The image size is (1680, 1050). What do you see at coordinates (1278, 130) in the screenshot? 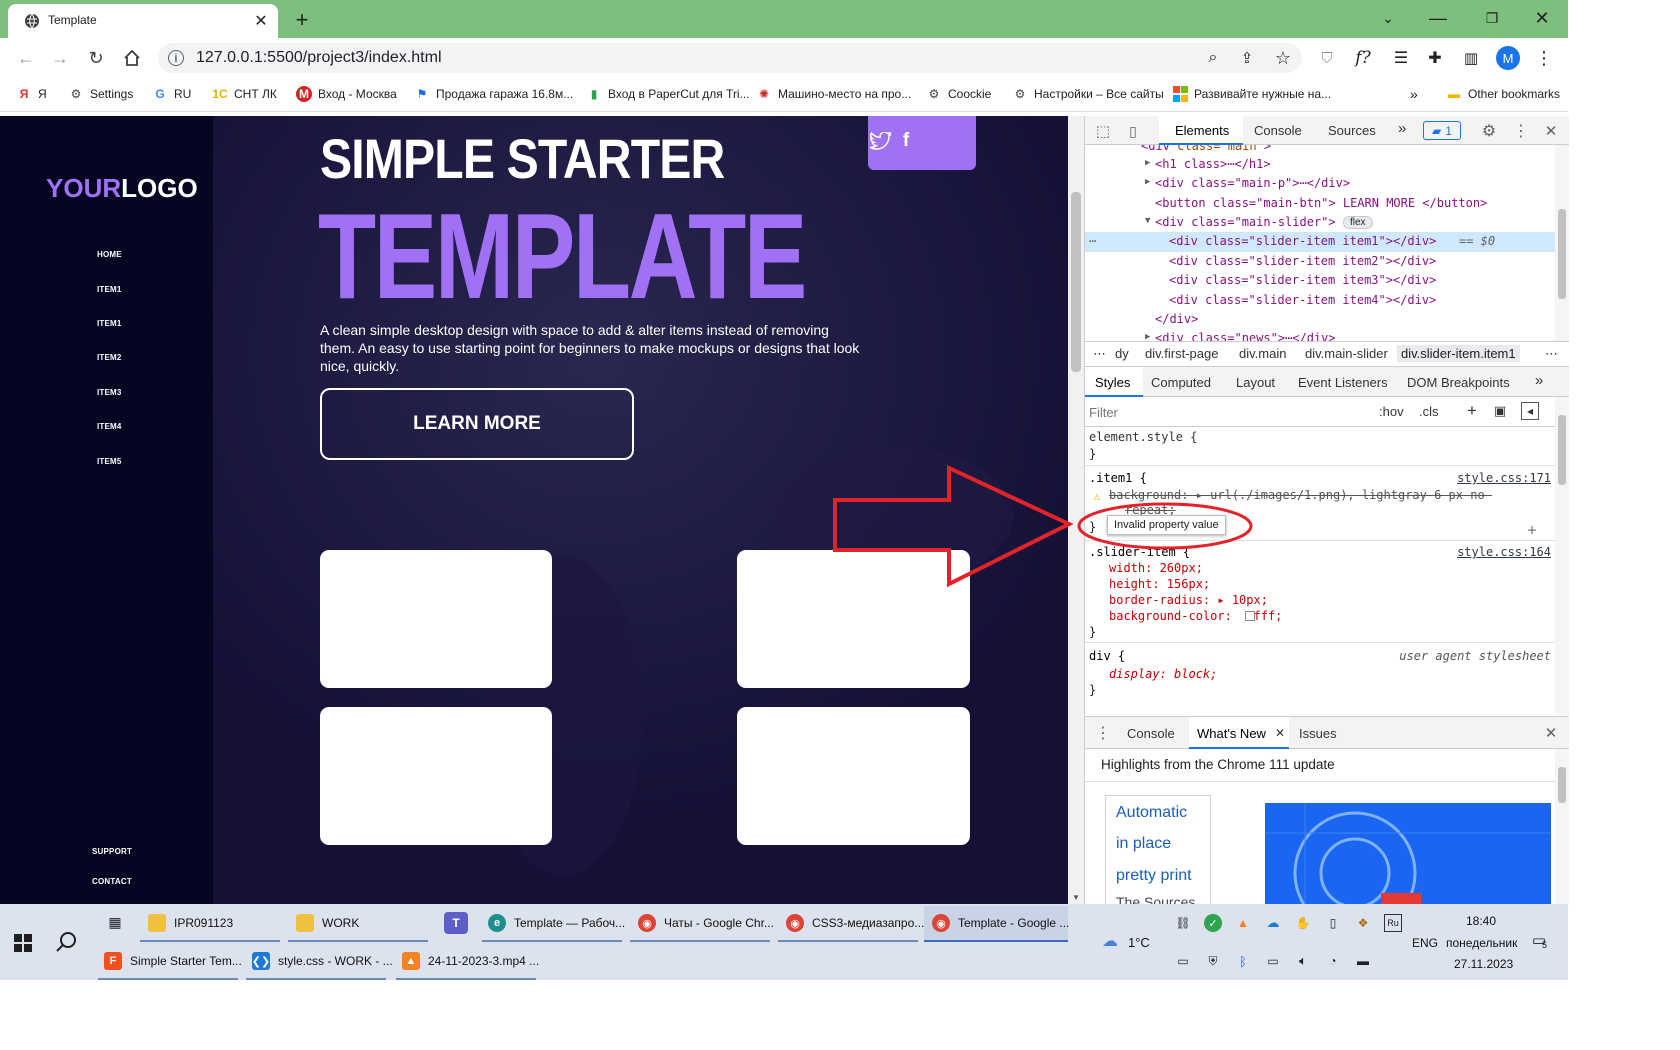
I see `tab-console: Console` at bounding box center [1278, 130].